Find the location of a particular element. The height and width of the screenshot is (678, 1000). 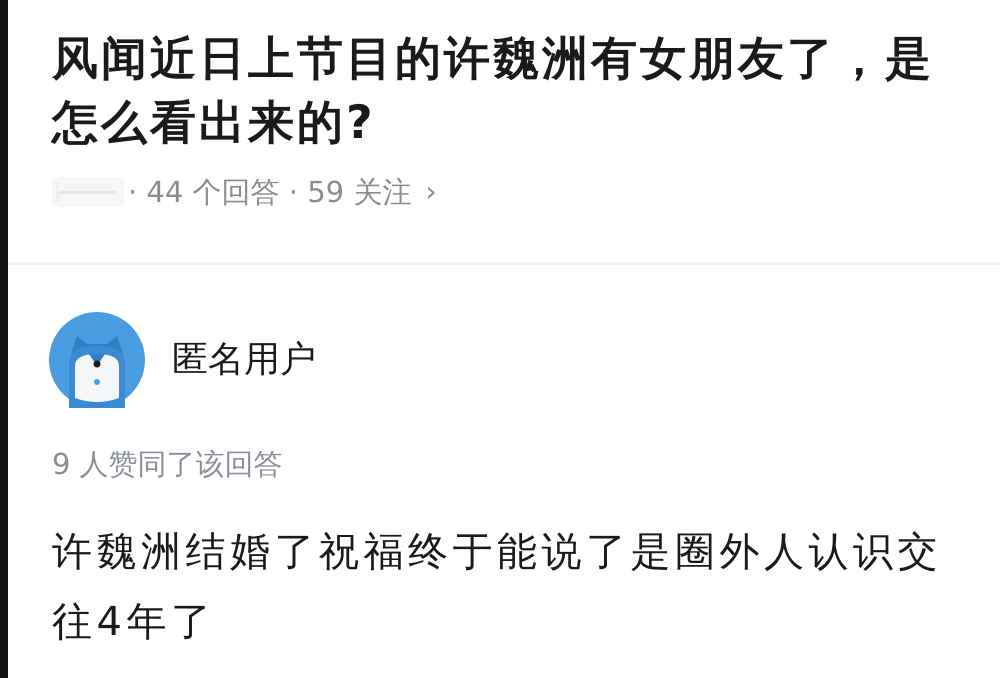

author-name: 匿名用户 is located at coordinates (244, 360).